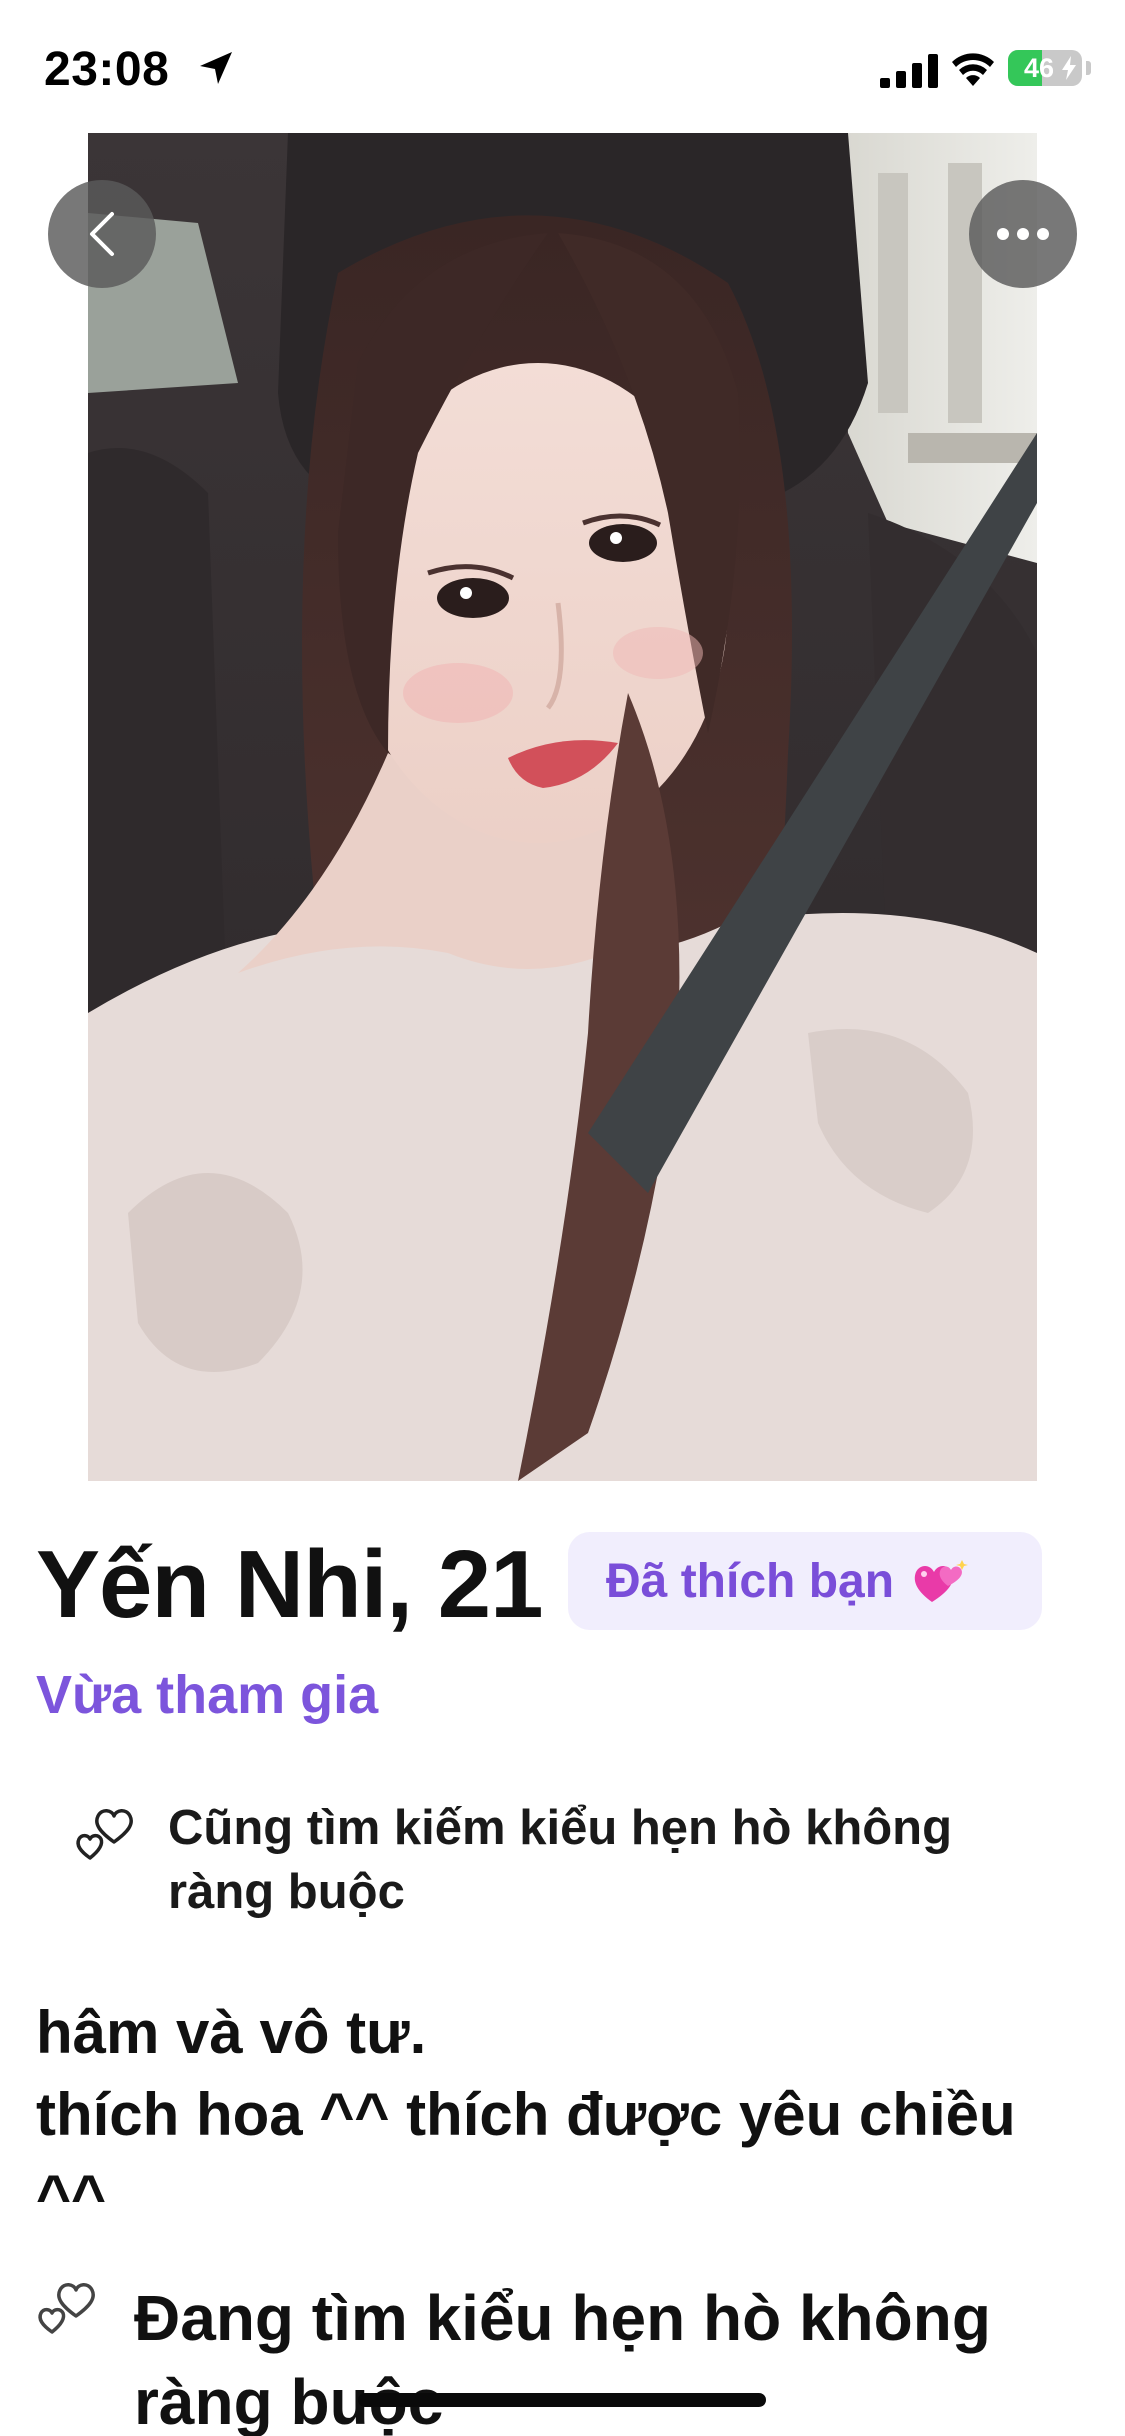  I want to click on cellular-signal-icon, so click(909, 71).